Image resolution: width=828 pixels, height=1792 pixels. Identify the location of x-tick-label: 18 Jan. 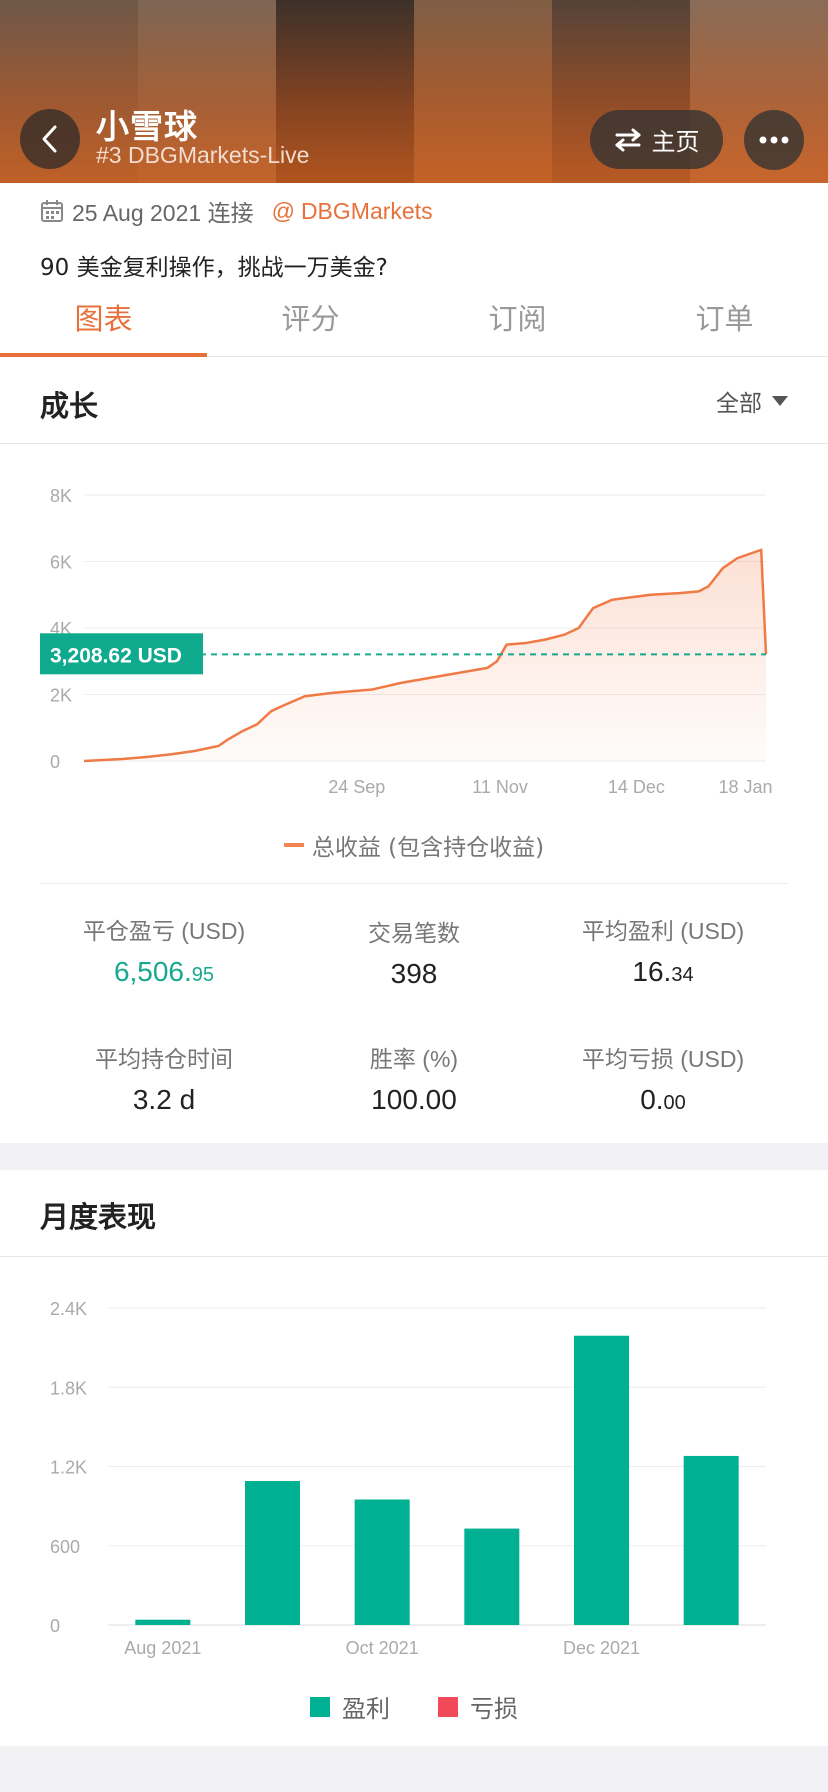
(746, 787).